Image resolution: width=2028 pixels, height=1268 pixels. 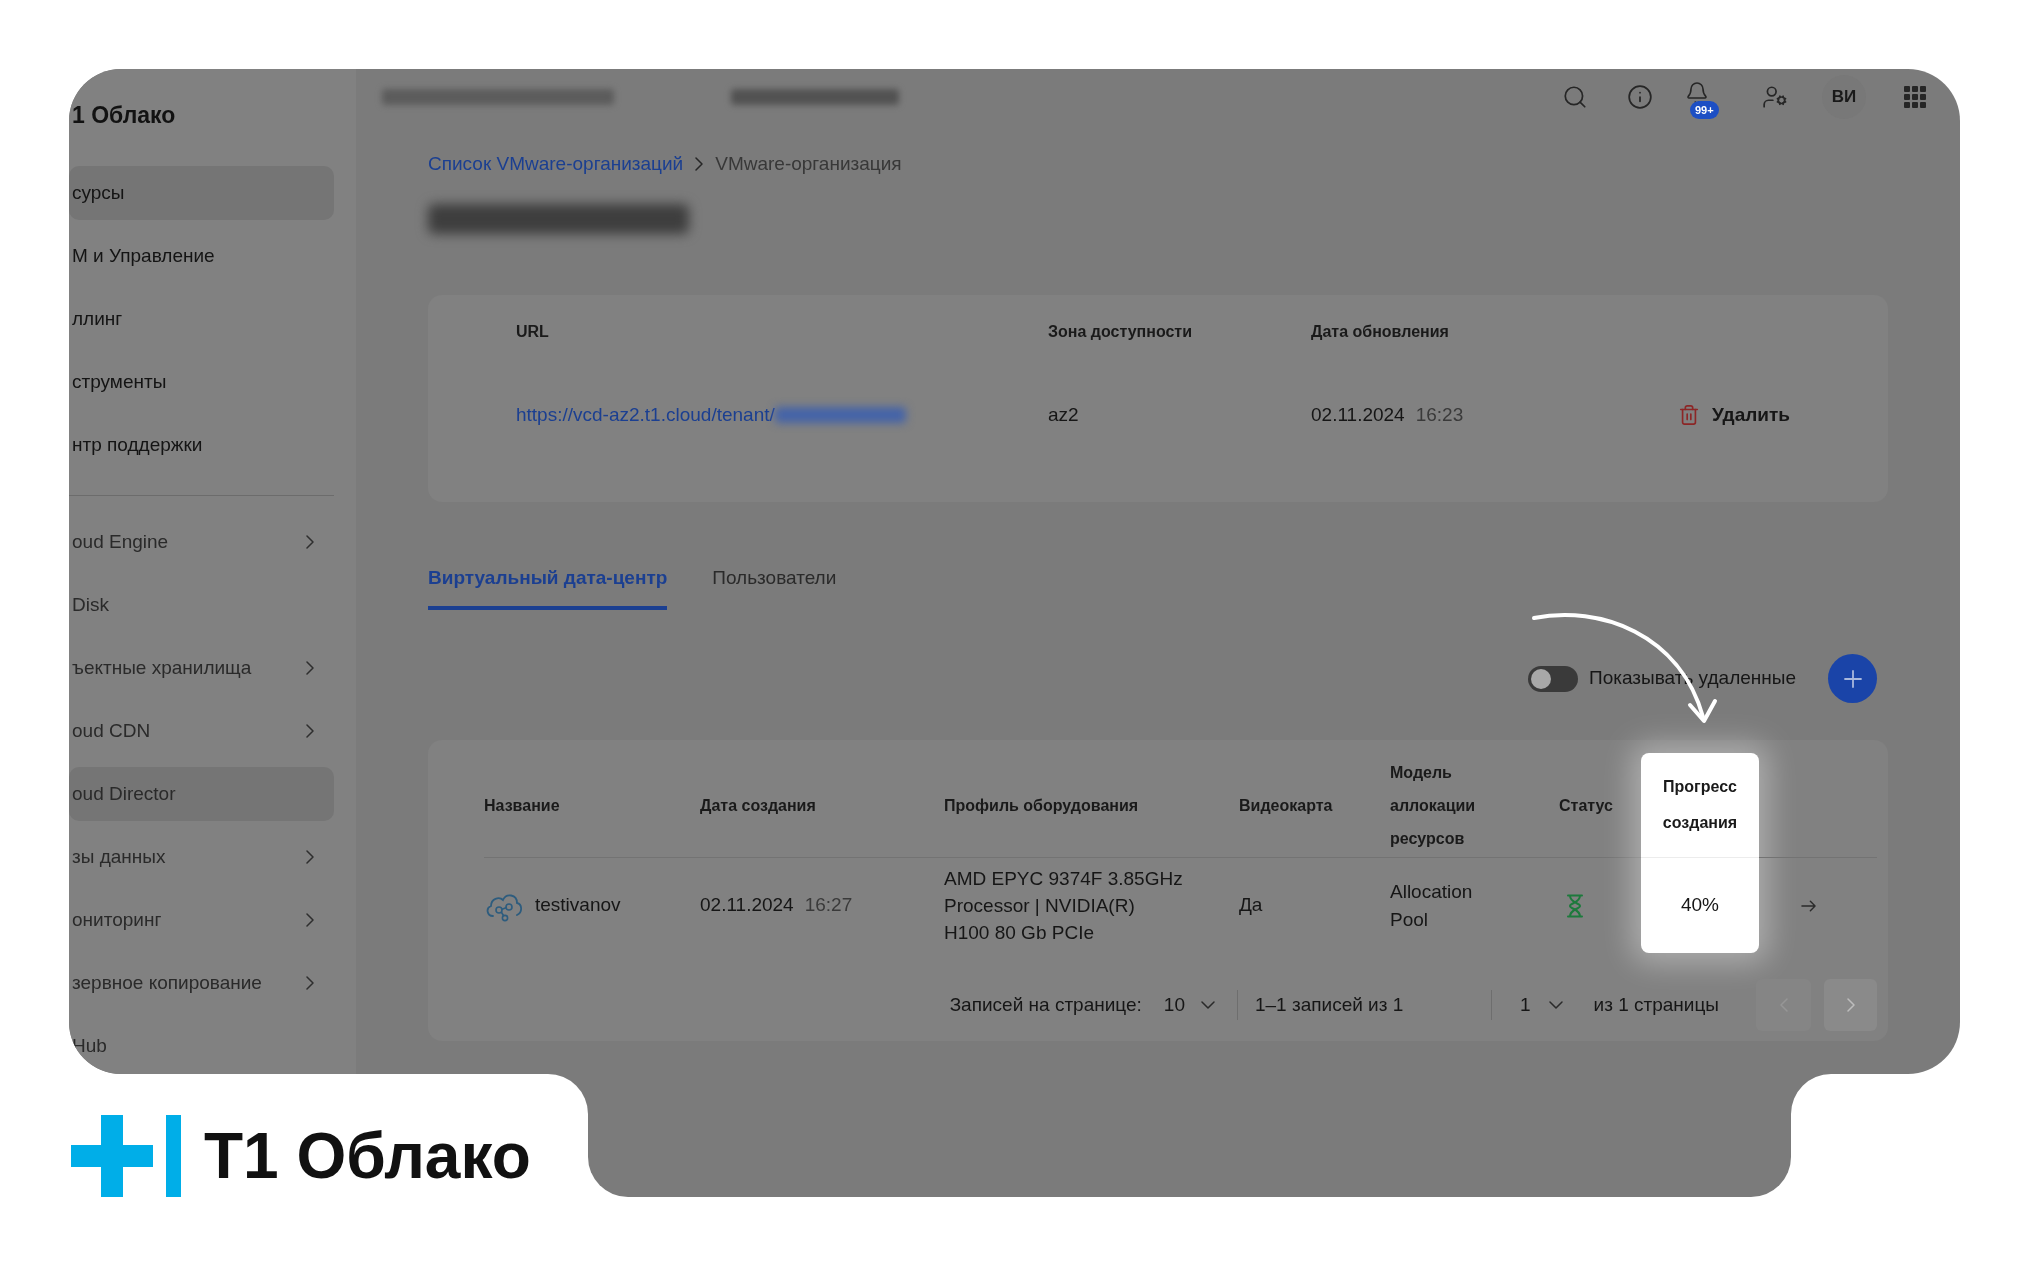 I want to click on column-header: Дата обновления, so click(x=1380, y=332).